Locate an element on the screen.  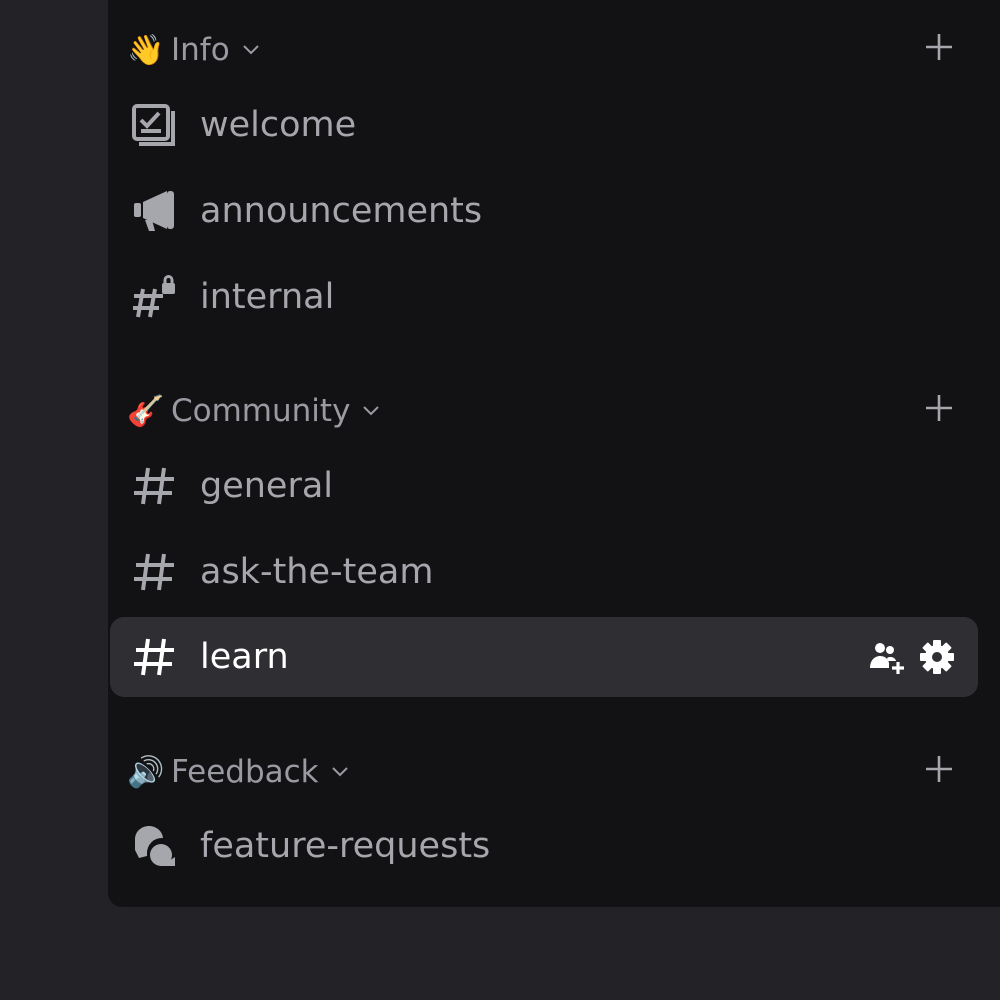
waving-hand-emoji: 👋 is located at coordinates (146, 50).